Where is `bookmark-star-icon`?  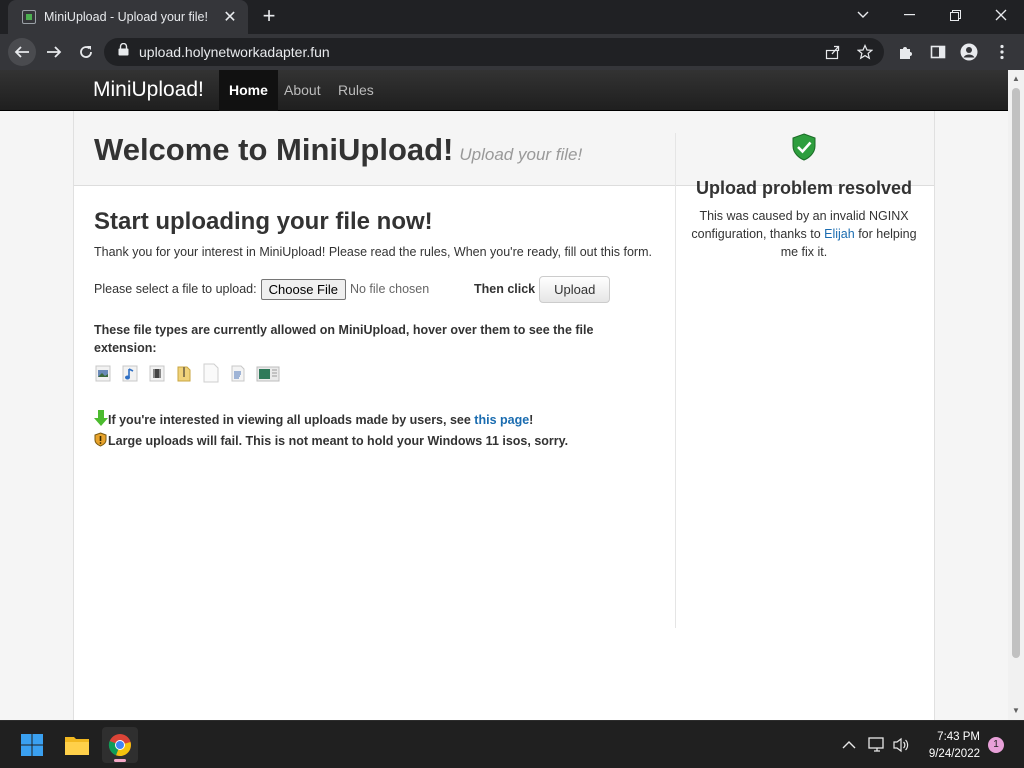
bookmark-star-icon is located at coordinates (865, 52).